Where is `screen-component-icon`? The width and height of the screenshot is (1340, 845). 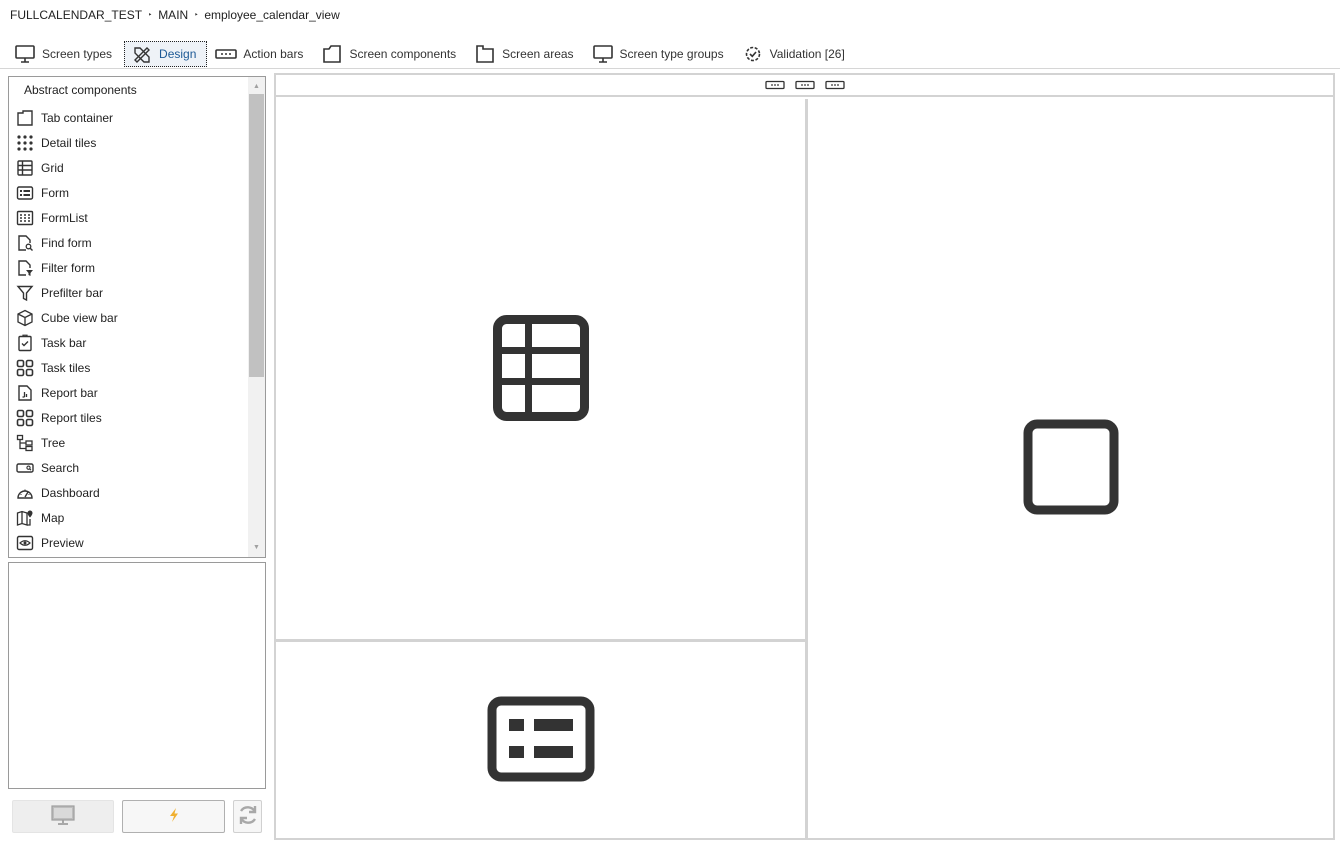 screen-component-icon is located at coordinates (332, 54).